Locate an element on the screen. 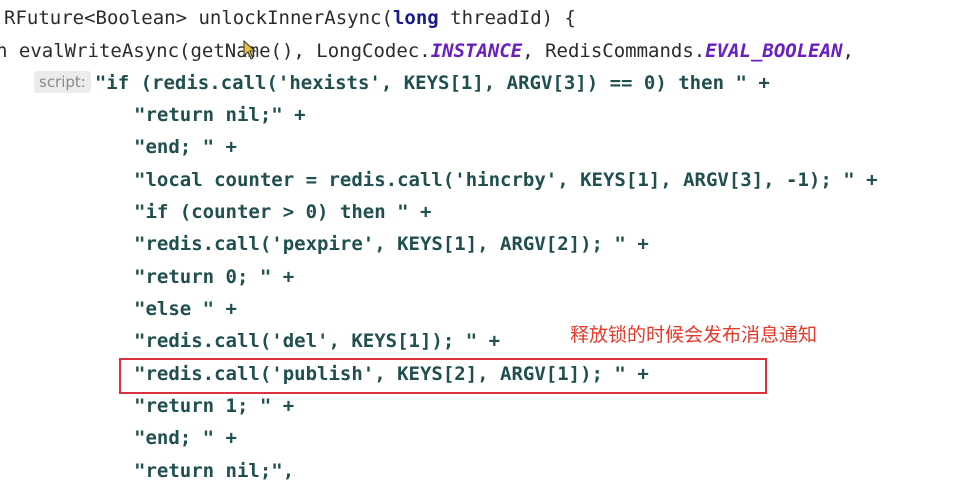 The image size is (978, 486). code-line-return-0: "return 0; " + is located at coordinates (214, 277).